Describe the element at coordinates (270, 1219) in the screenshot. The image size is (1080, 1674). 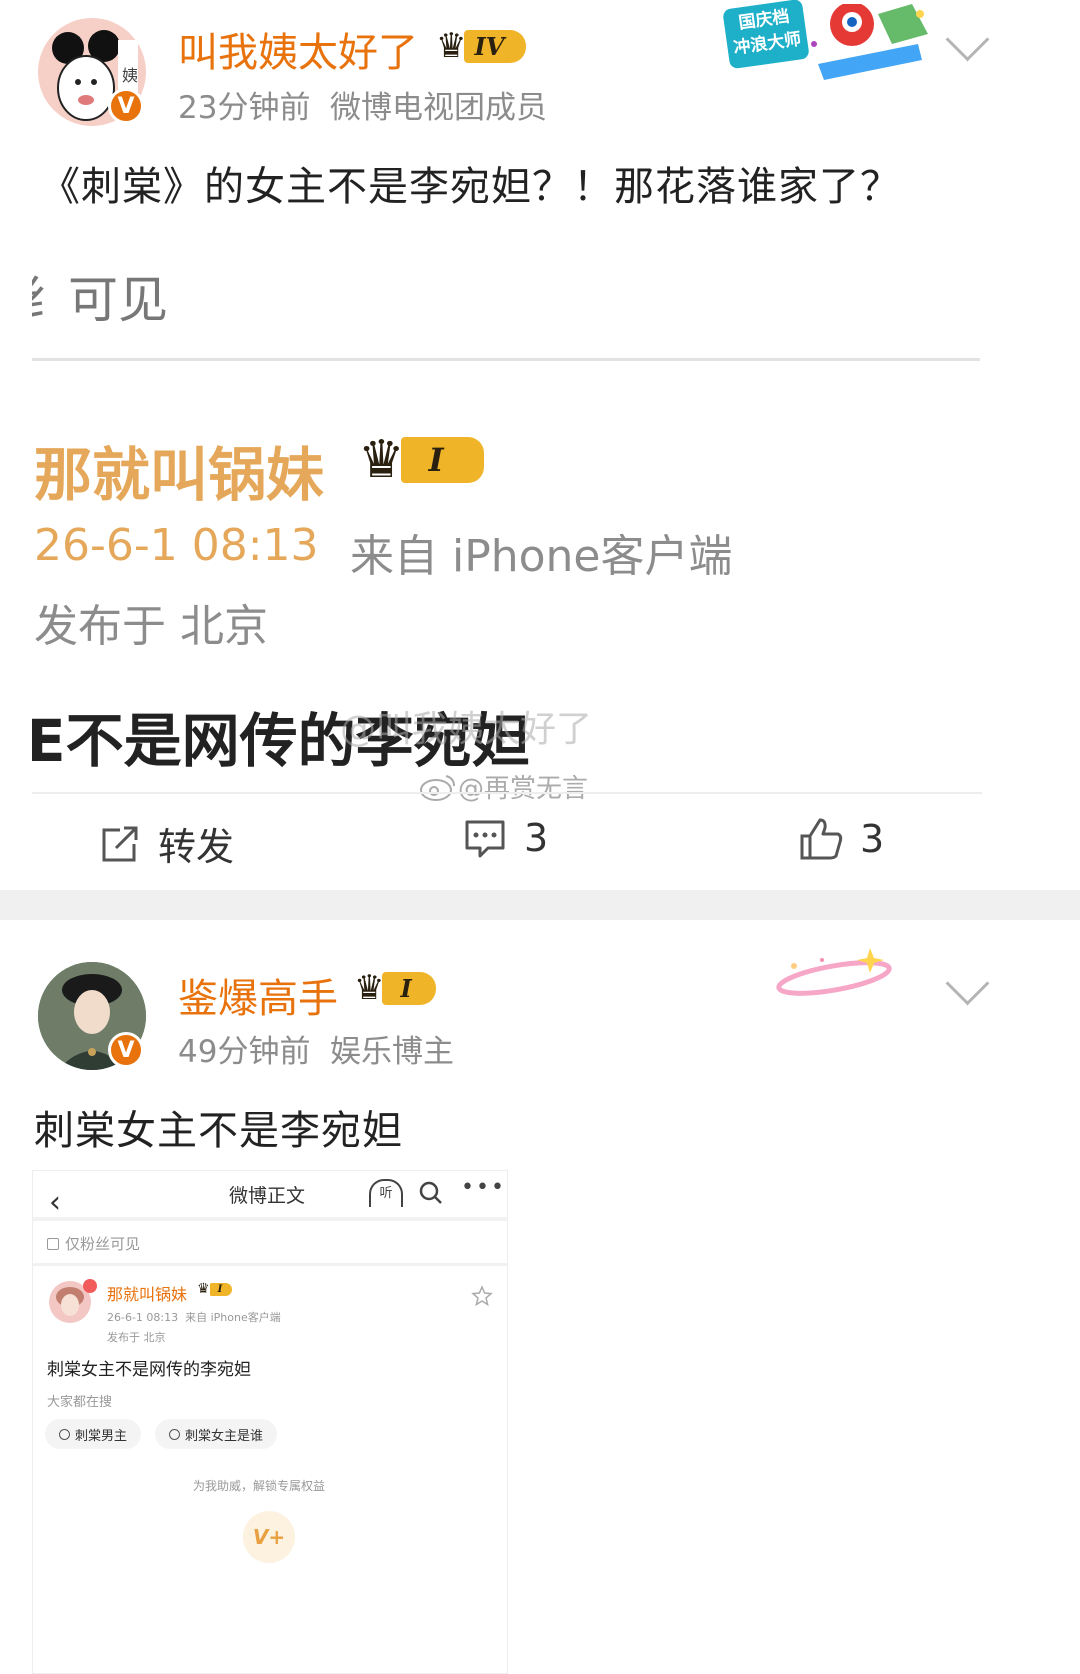
I see `nav-separator` at that location.